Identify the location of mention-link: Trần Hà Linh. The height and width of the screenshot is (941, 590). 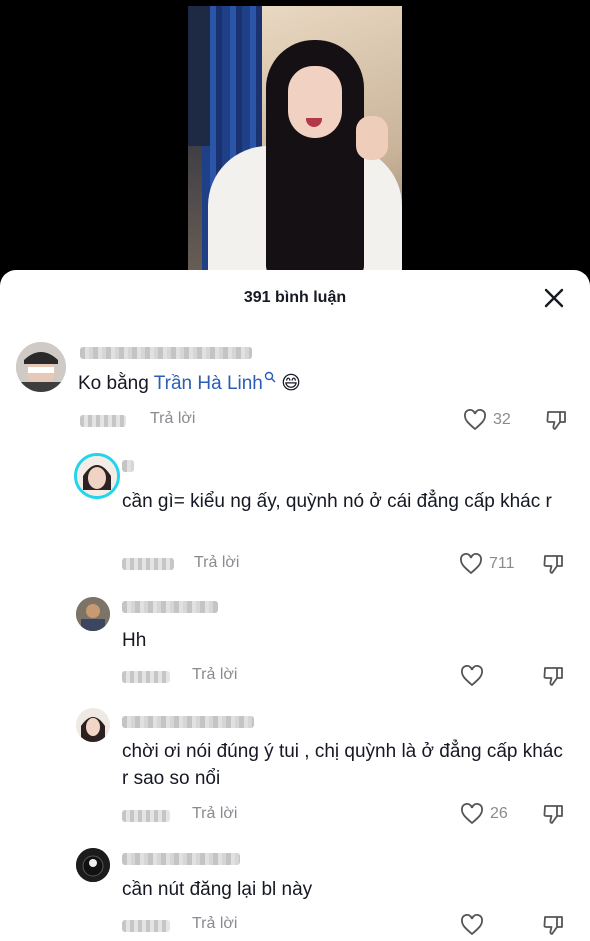
(215, 382).